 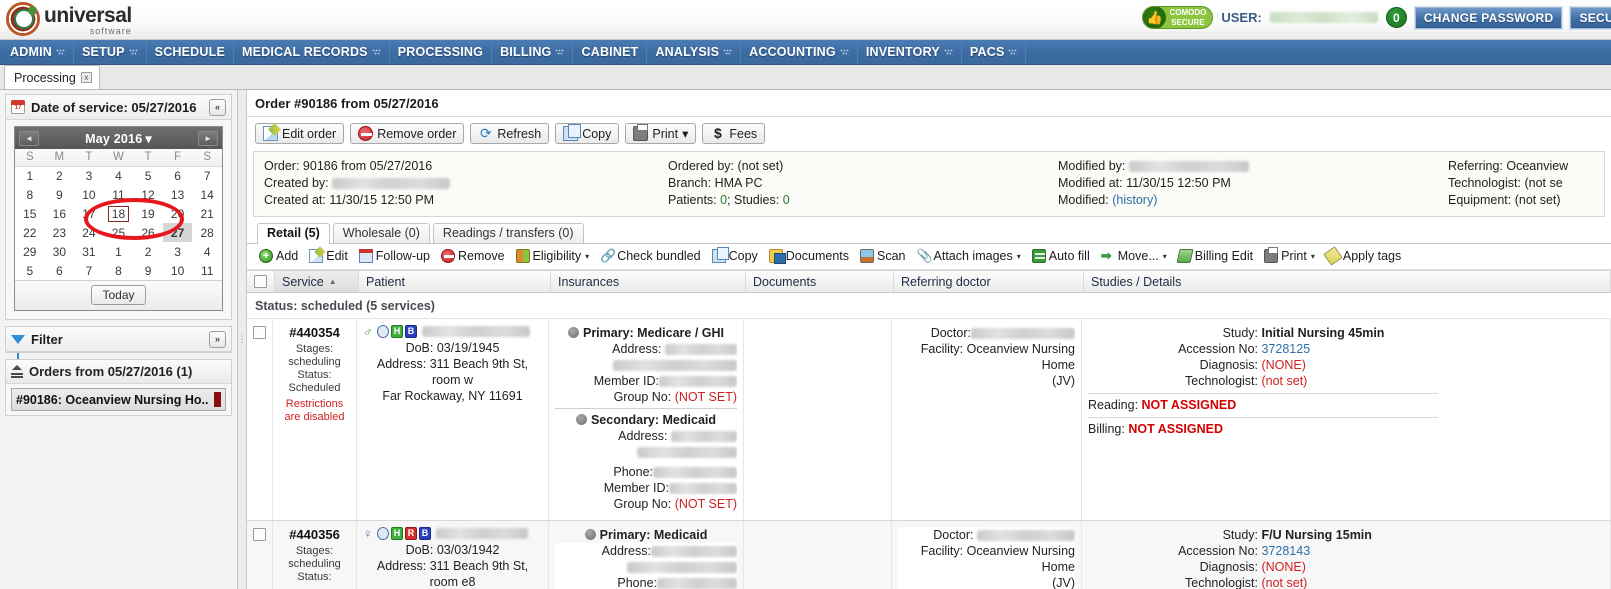 I want to click on calendar-day: 29, so click(x=30, y=251).